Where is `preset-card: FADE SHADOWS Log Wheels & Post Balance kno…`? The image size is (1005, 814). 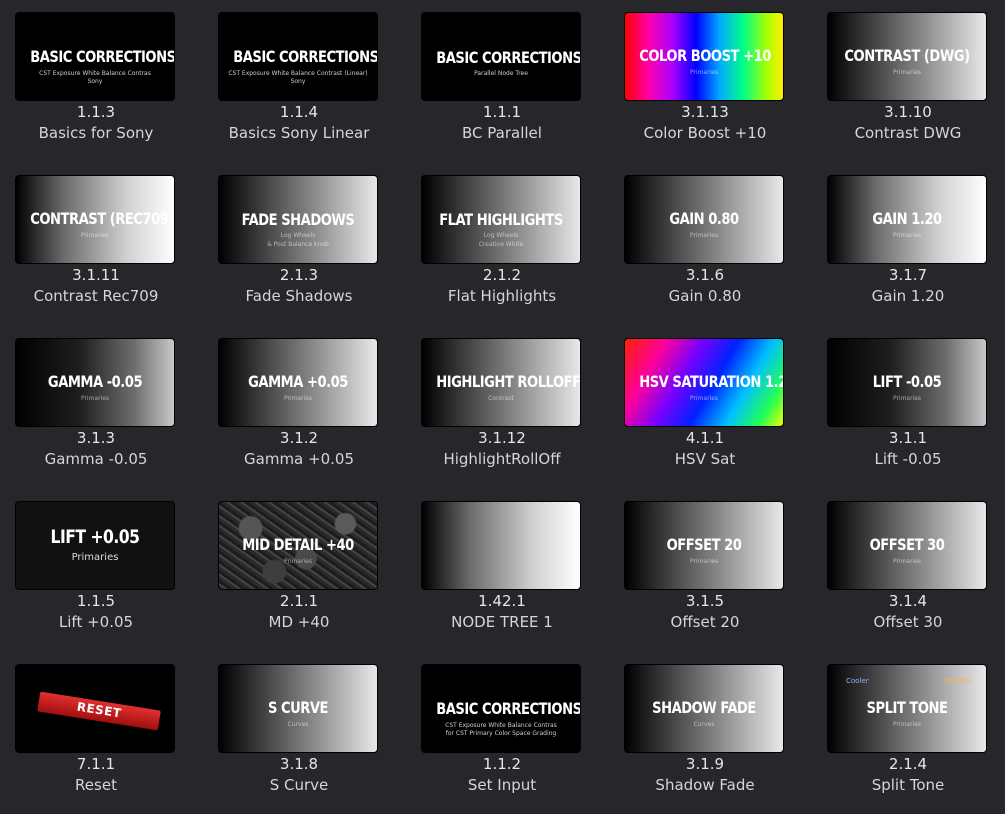
preset-card: FADE SHADOWS Log Wheels & Post Balance kno… is located at coordinates (299, 240).